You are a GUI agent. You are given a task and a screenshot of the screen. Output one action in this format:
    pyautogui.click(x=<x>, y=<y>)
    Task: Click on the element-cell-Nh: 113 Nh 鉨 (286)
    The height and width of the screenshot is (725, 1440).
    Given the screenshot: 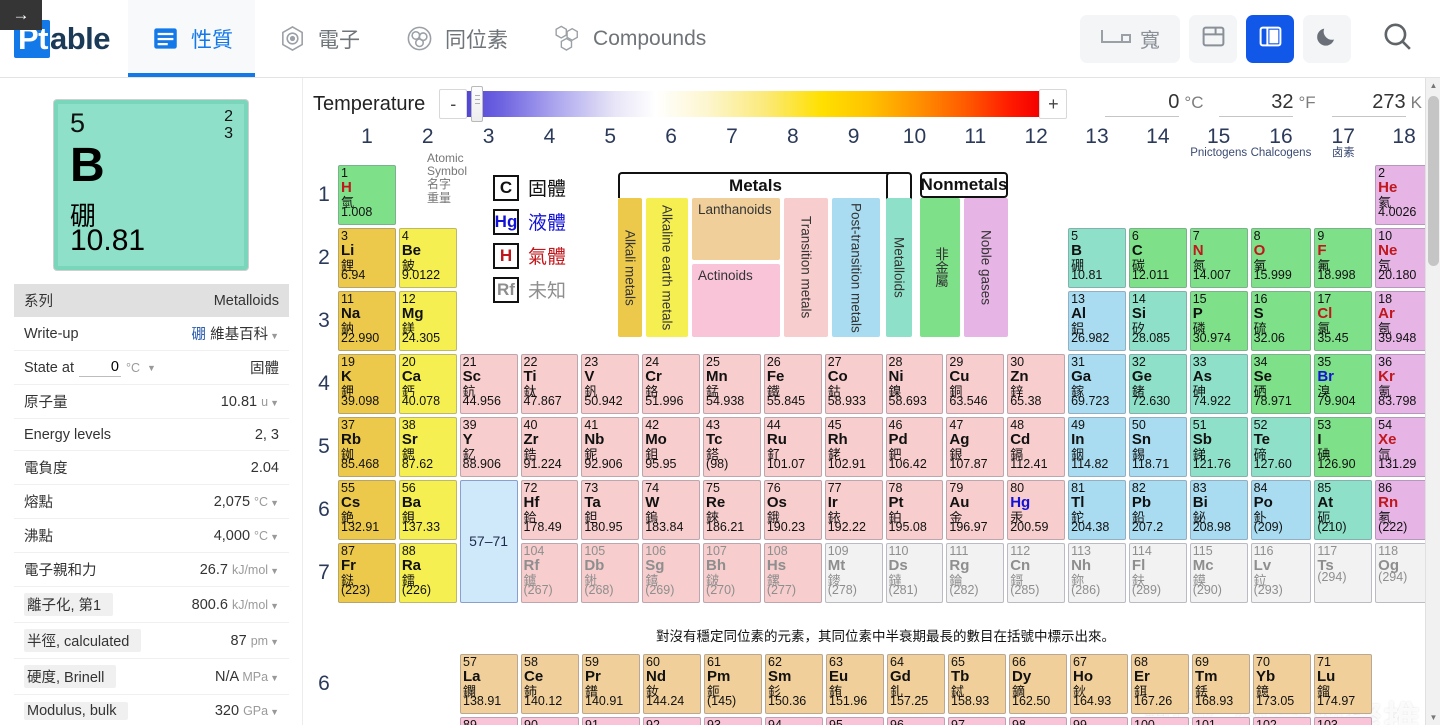 What is the action you would take?
    pyautogui.click(x=1097, y=572)
    